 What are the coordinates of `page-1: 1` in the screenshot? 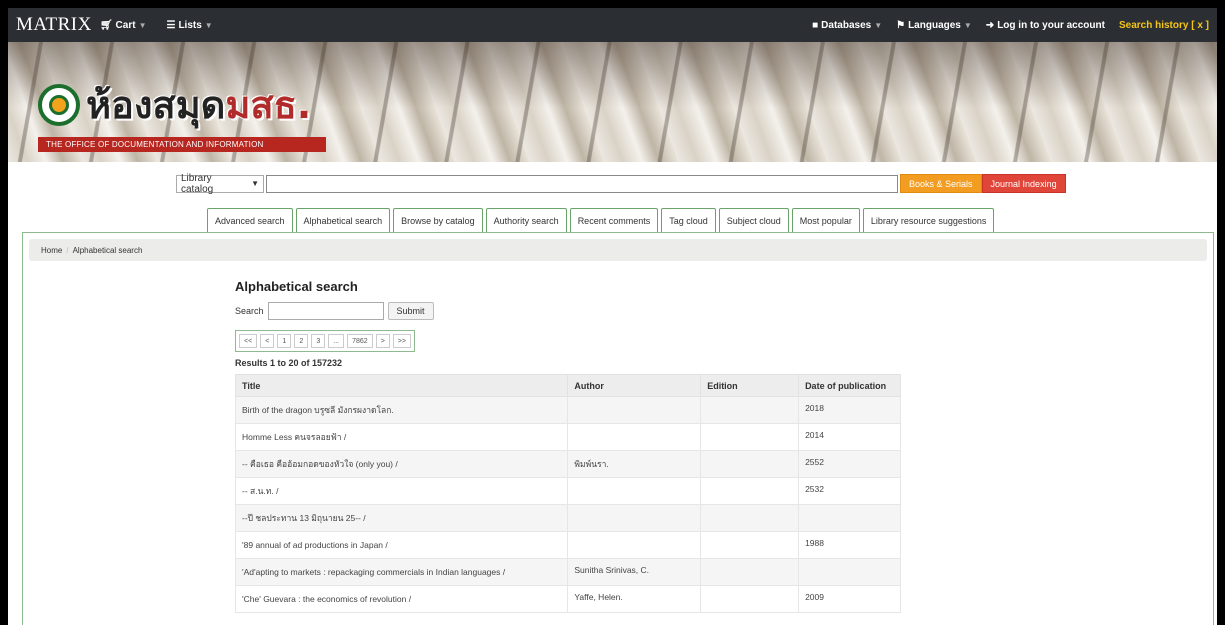 It's located at (284, 341).